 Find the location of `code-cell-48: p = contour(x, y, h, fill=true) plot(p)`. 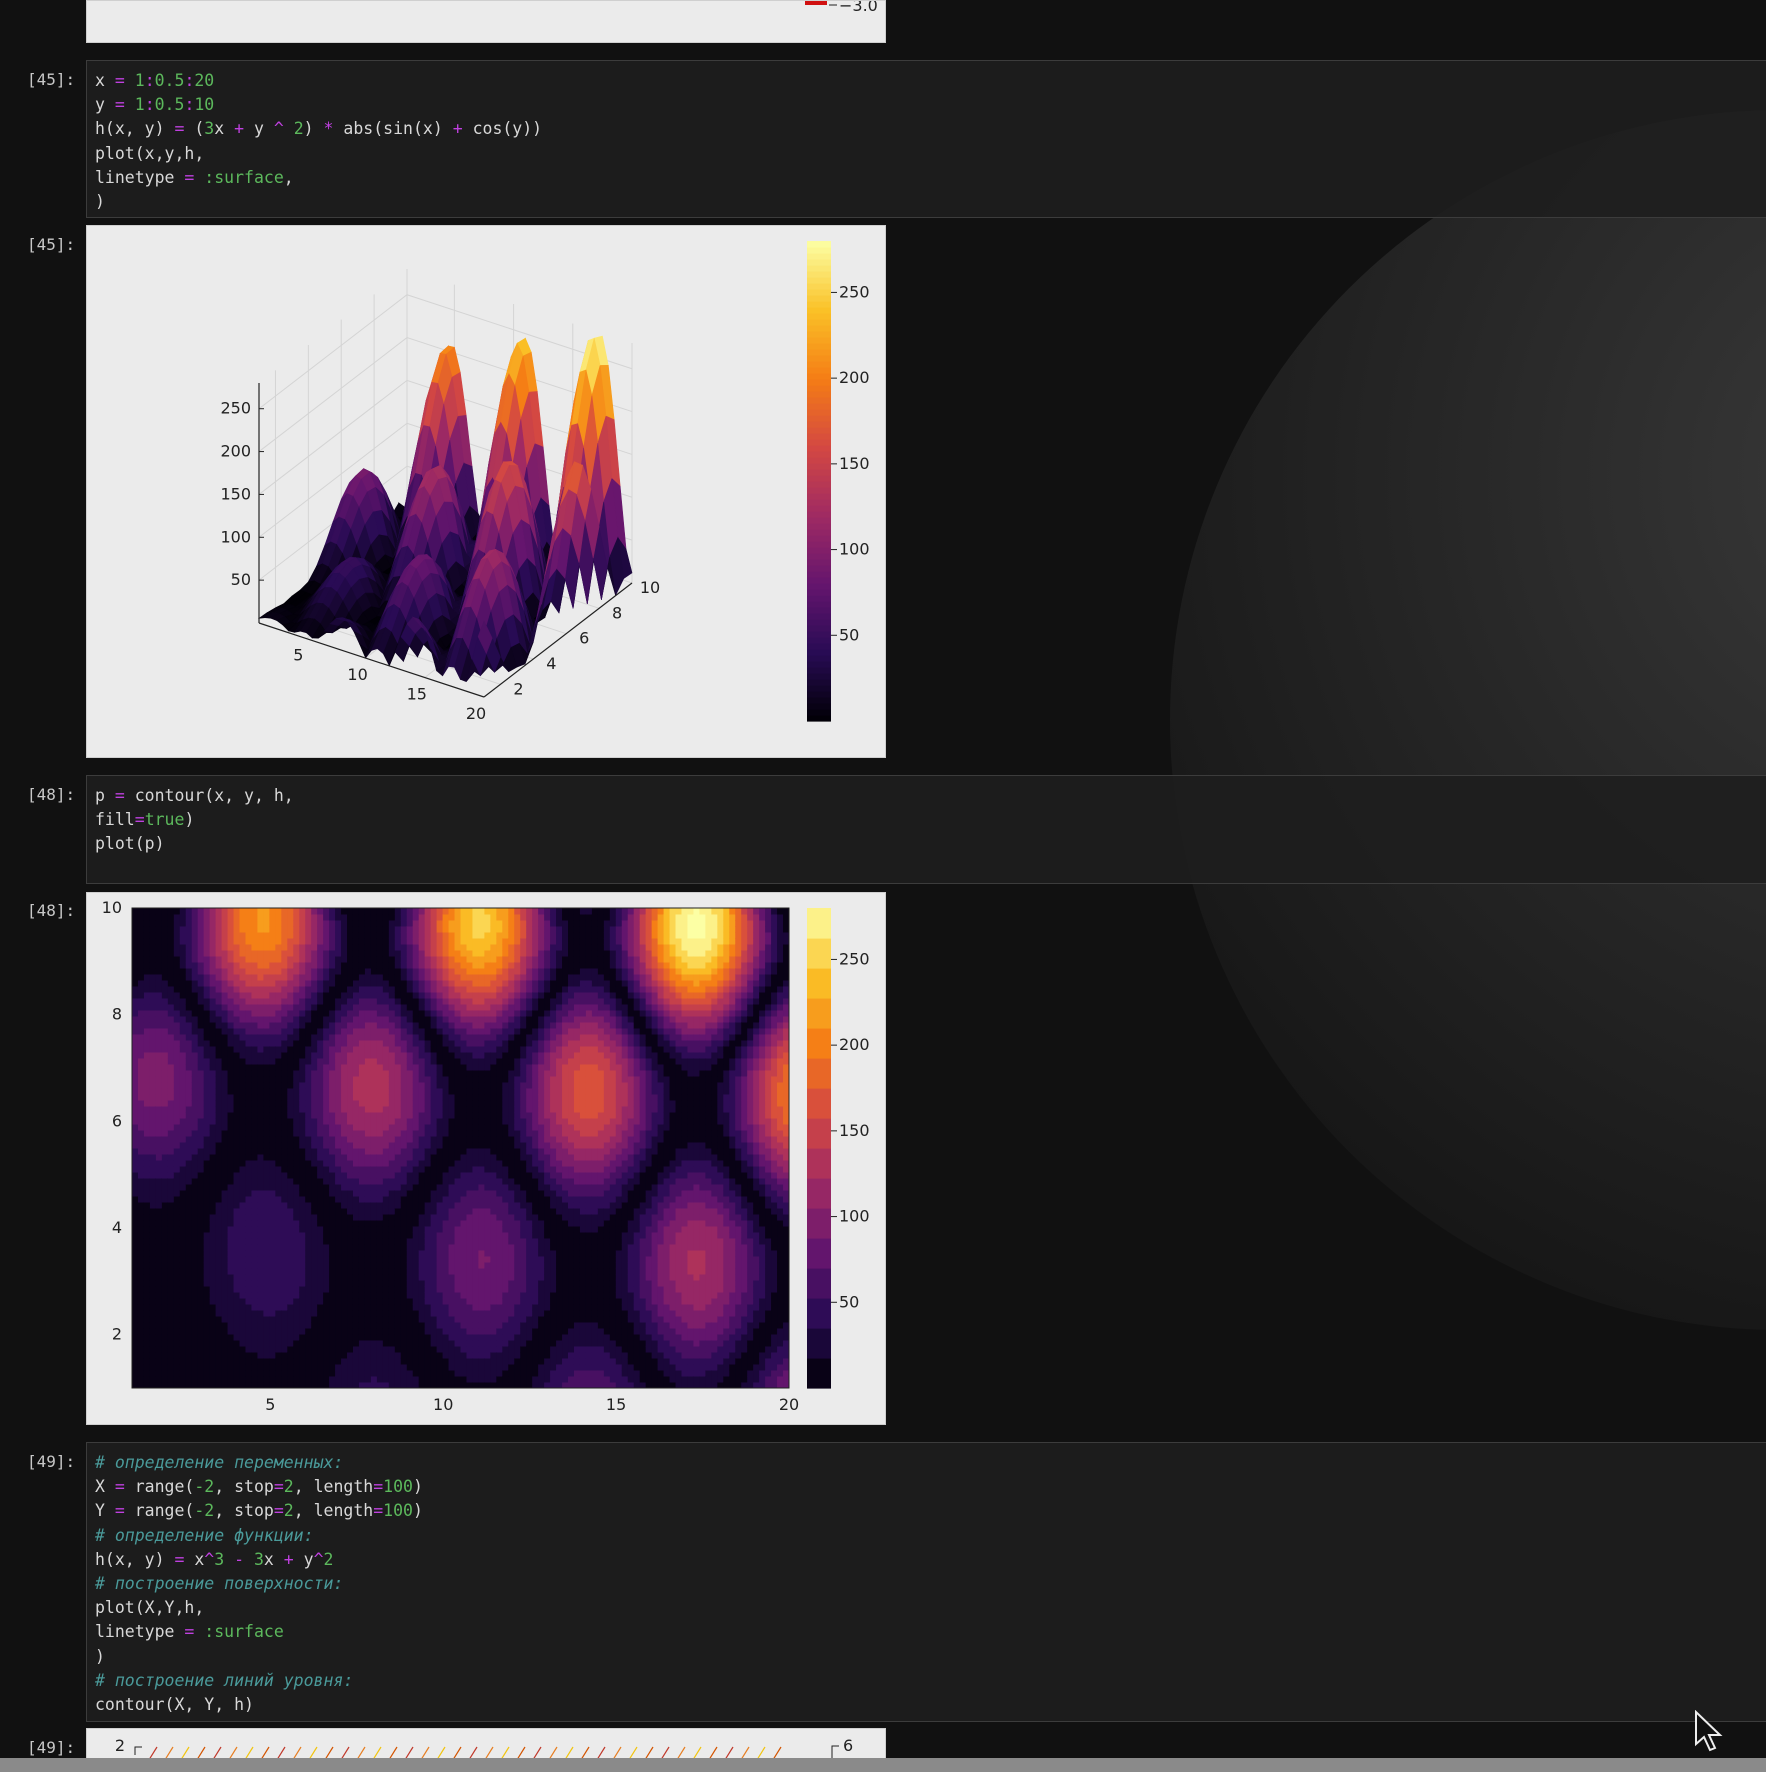

code-cell-48: p = contour(x, y, h, fill=true) plot(p) is located at coordinates (926, 829).